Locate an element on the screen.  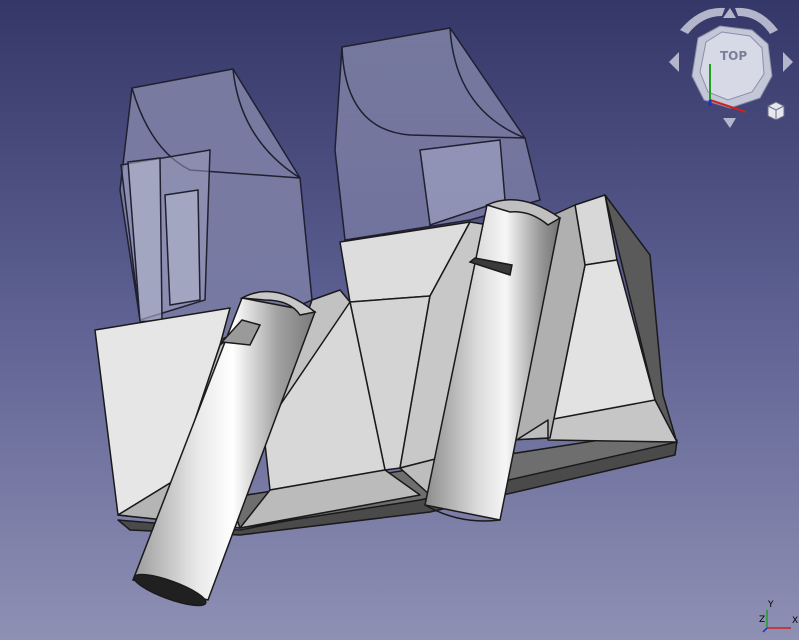
axis-z-label: Z is located at coordinates (762, 620).